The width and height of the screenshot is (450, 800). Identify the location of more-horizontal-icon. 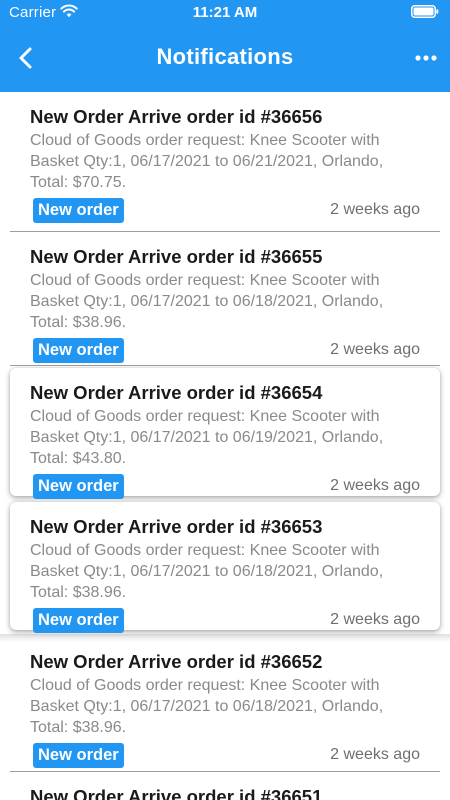
(426, 58).